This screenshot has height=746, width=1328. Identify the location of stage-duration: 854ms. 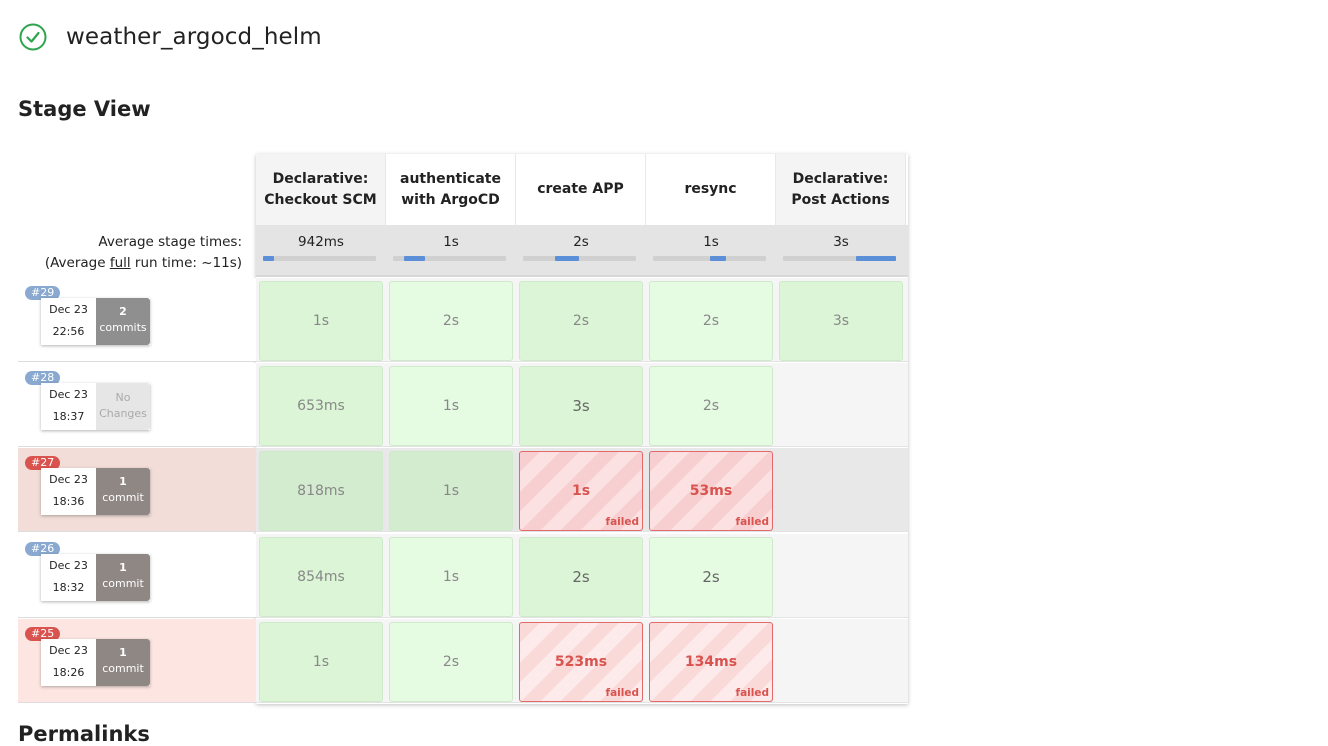
(321, 577).